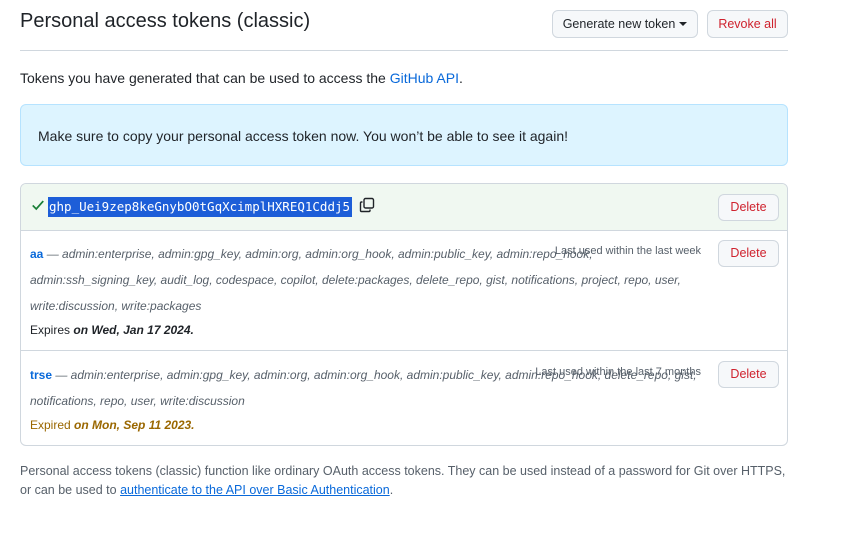 Image resolution: width=859 pixels, height=543 pixels. What do you see at coordinates (619, 24) in the screenshot?
I see `generate-new-token-label: Generate new token` at bounding box center [619, 24].